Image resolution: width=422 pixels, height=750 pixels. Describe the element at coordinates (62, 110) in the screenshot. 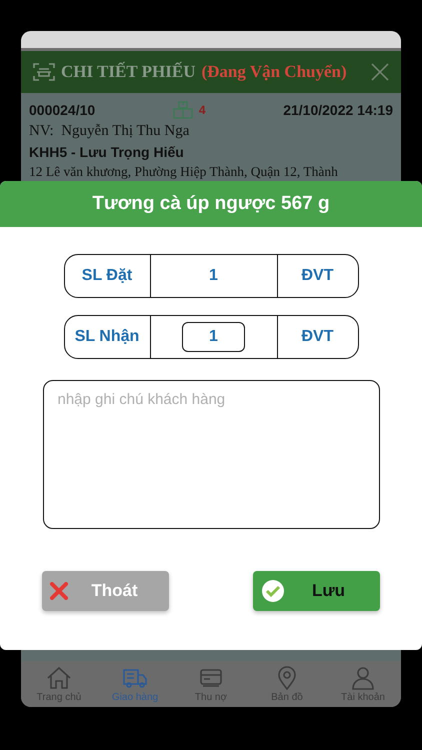

I see `order-code: 000024/10` at that location.